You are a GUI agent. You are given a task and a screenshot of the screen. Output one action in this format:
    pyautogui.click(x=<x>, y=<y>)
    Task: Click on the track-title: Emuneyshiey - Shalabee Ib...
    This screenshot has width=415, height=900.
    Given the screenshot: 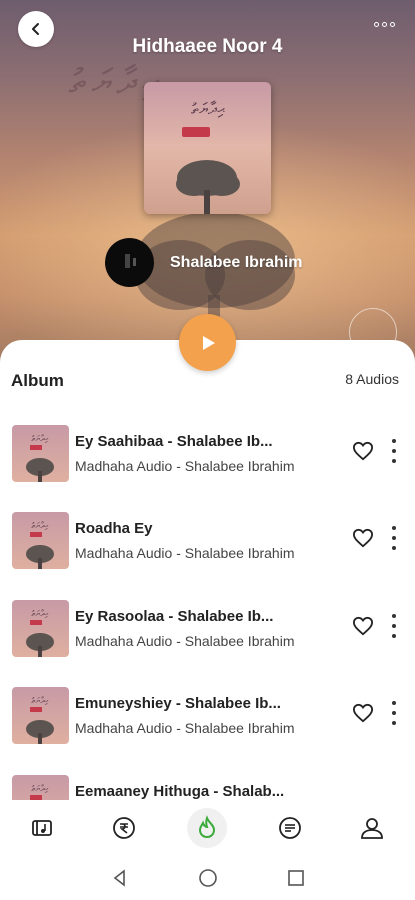 What is the action you would take?
    pyautogui.click(x=178, y=703)
    